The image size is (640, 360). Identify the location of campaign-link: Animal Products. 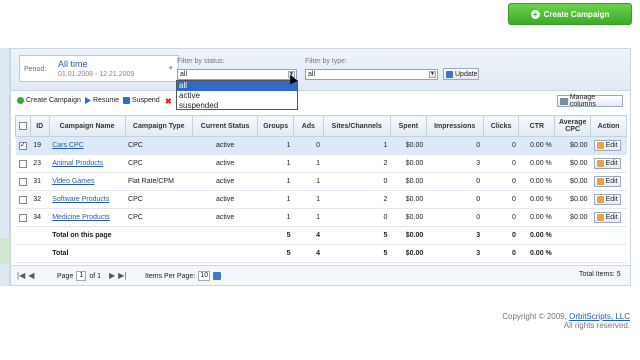
(77, 163).